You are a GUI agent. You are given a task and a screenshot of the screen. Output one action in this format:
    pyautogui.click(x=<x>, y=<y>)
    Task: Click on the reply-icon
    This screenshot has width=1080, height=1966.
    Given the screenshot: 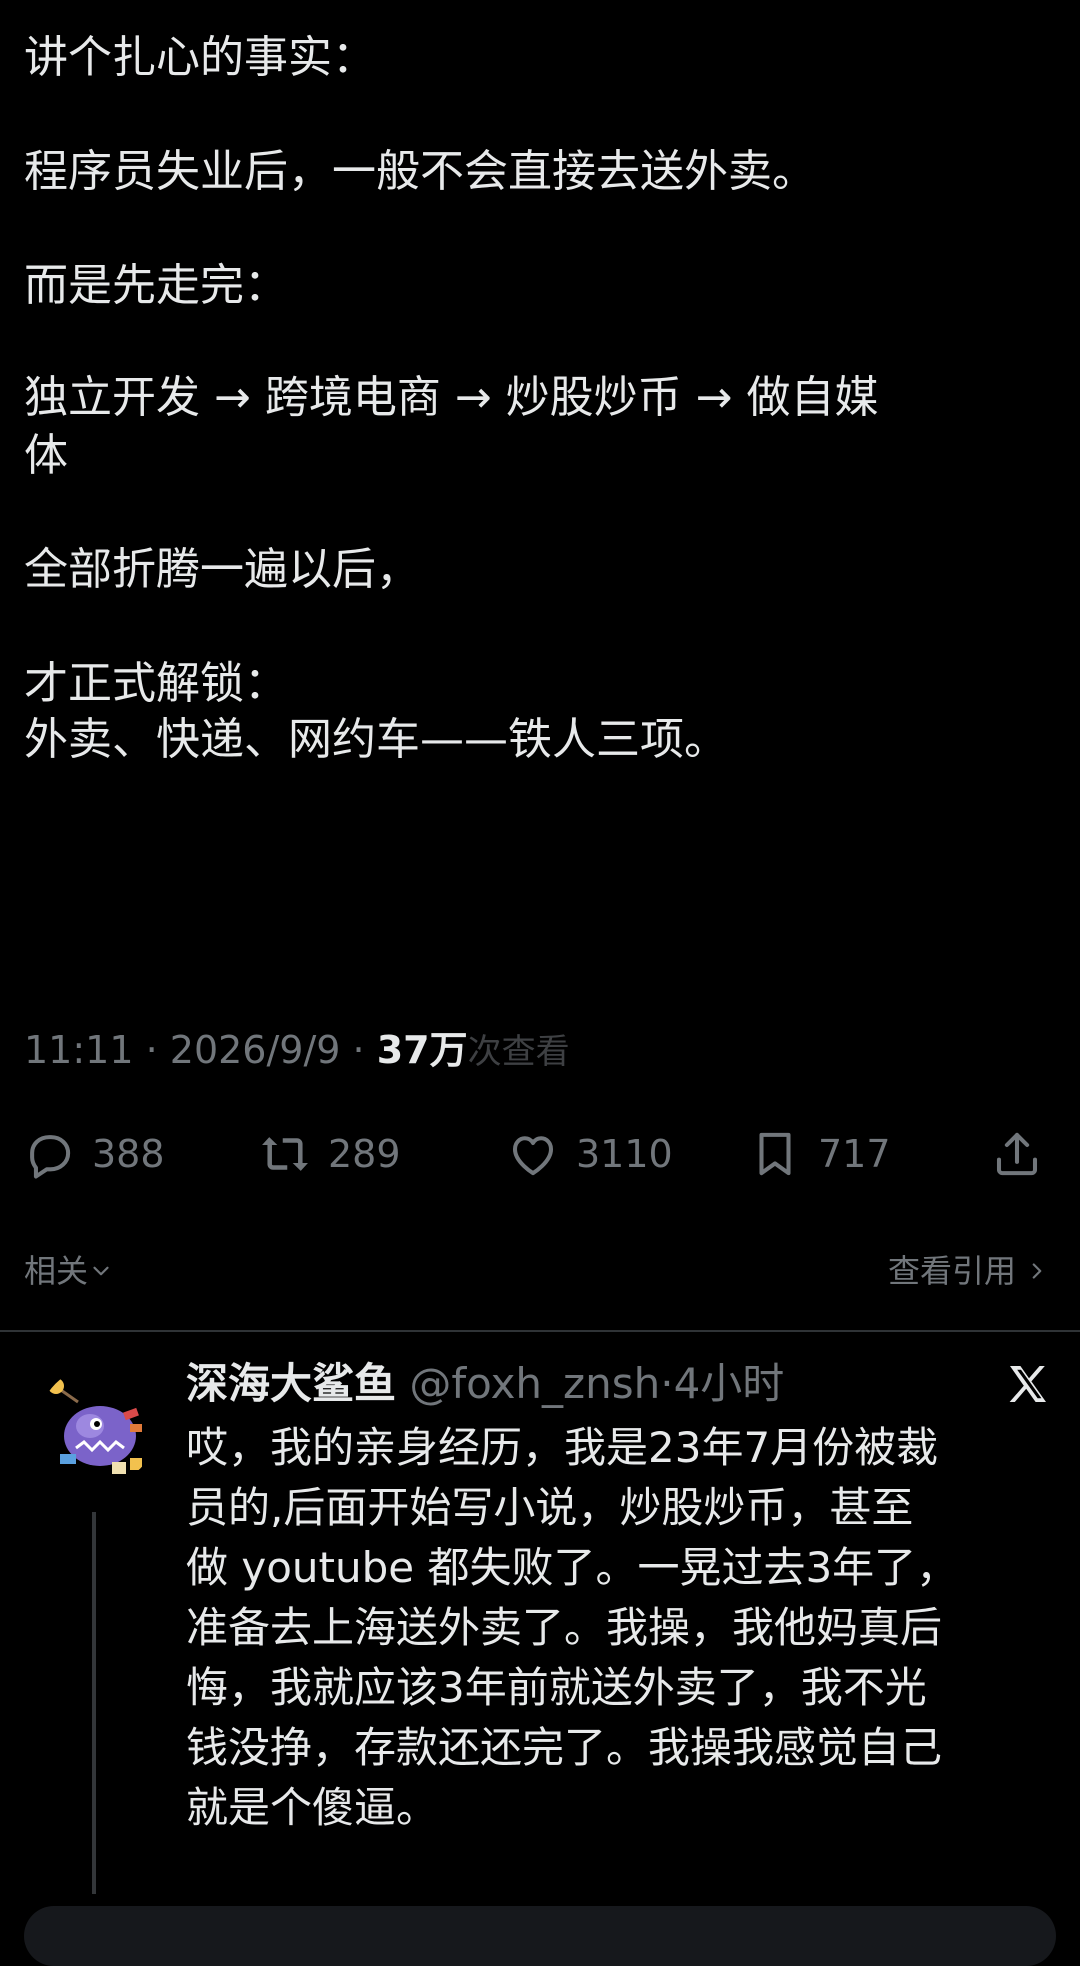 What is the action you would take?
    pyautogui.click(x=50, y=1157)
    